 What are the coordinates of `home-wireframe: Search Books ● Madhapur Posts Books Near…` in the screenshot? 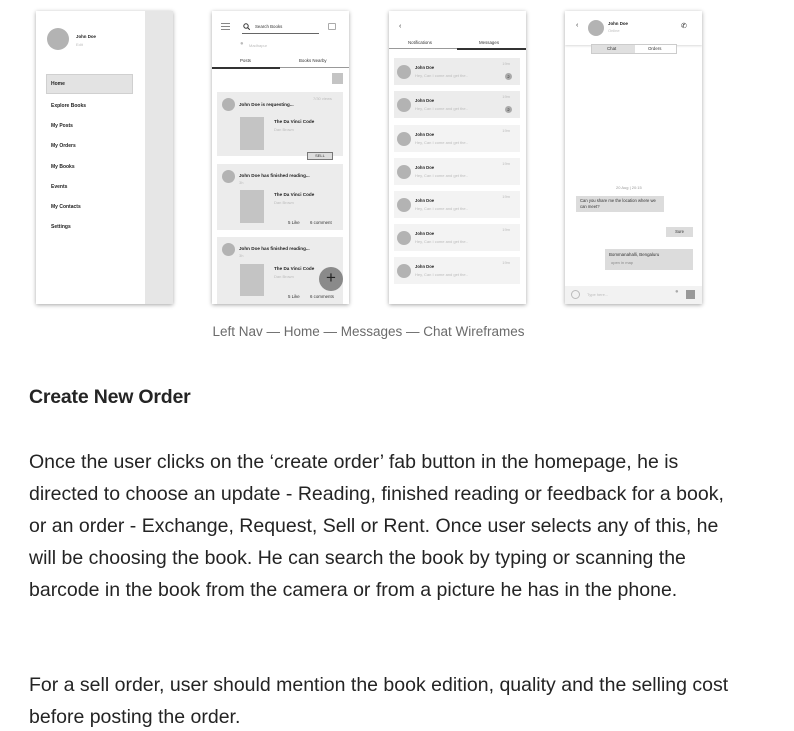 It's located at (280, 157).